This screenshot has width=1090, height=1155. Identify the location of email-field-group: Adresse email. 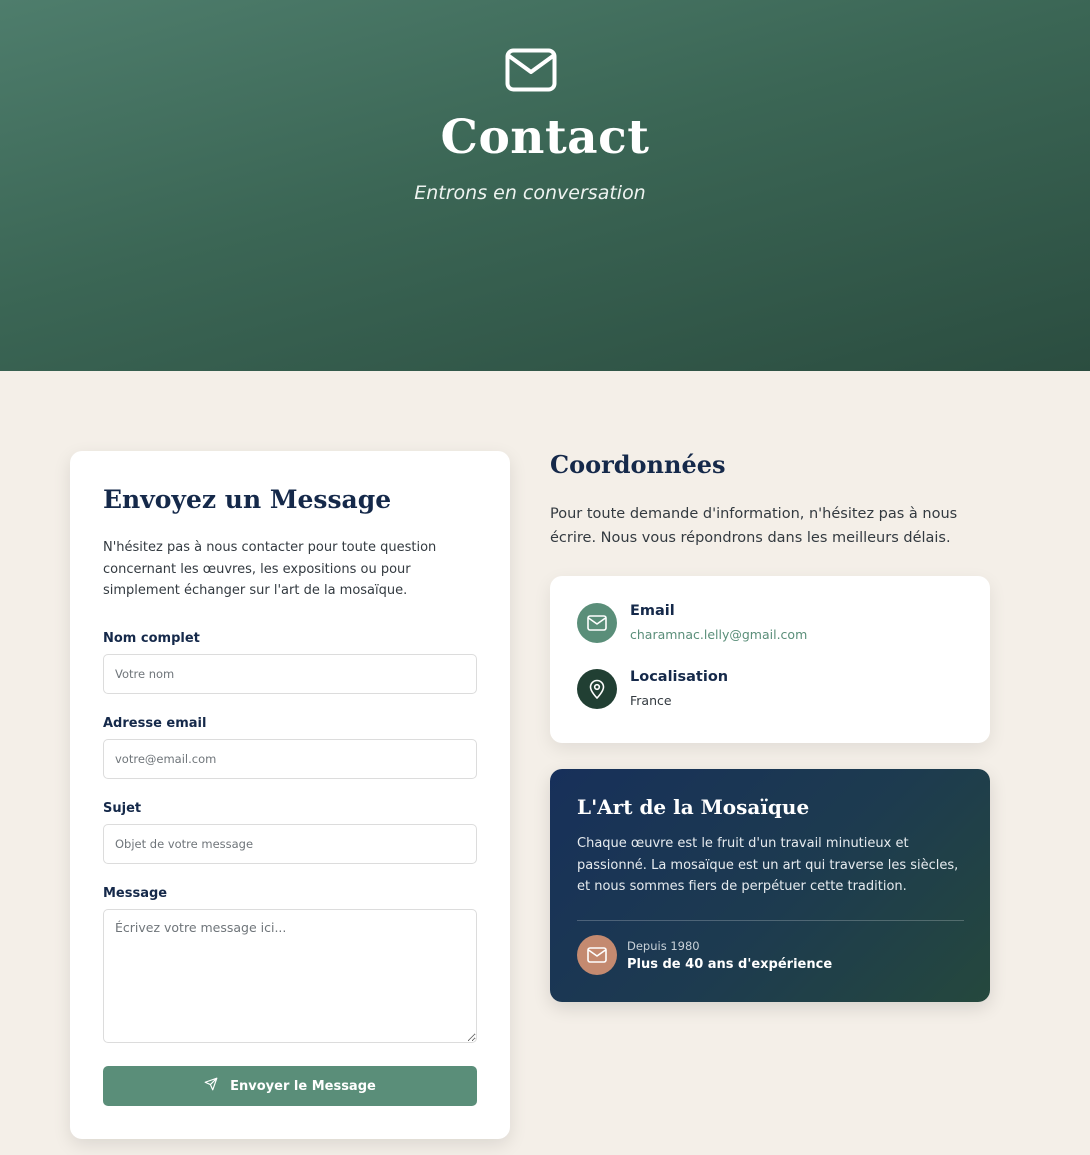
(290, 747).